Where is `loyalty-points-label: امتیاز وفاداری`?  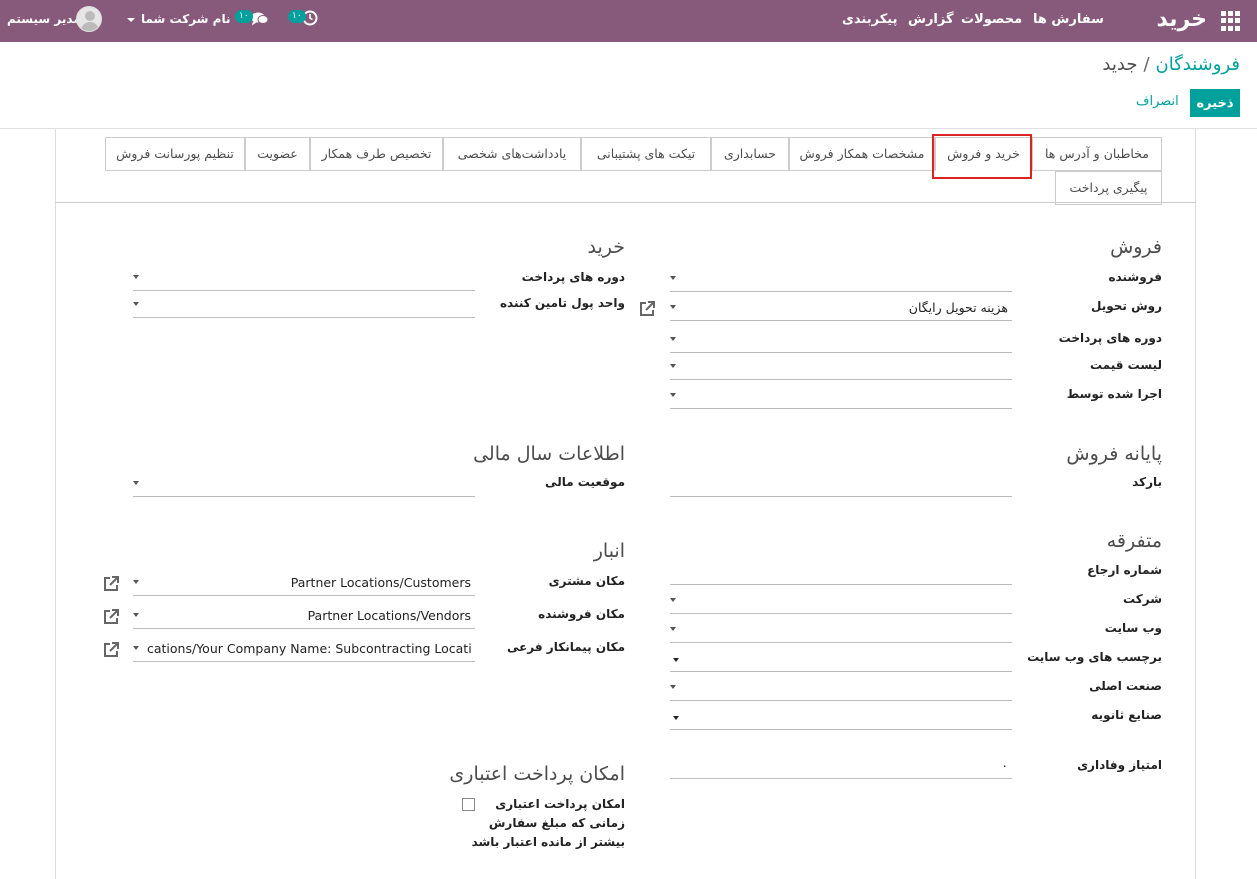 loyalty-points-label: امتیاز وفاداری is located at coordinates (1119, 765).